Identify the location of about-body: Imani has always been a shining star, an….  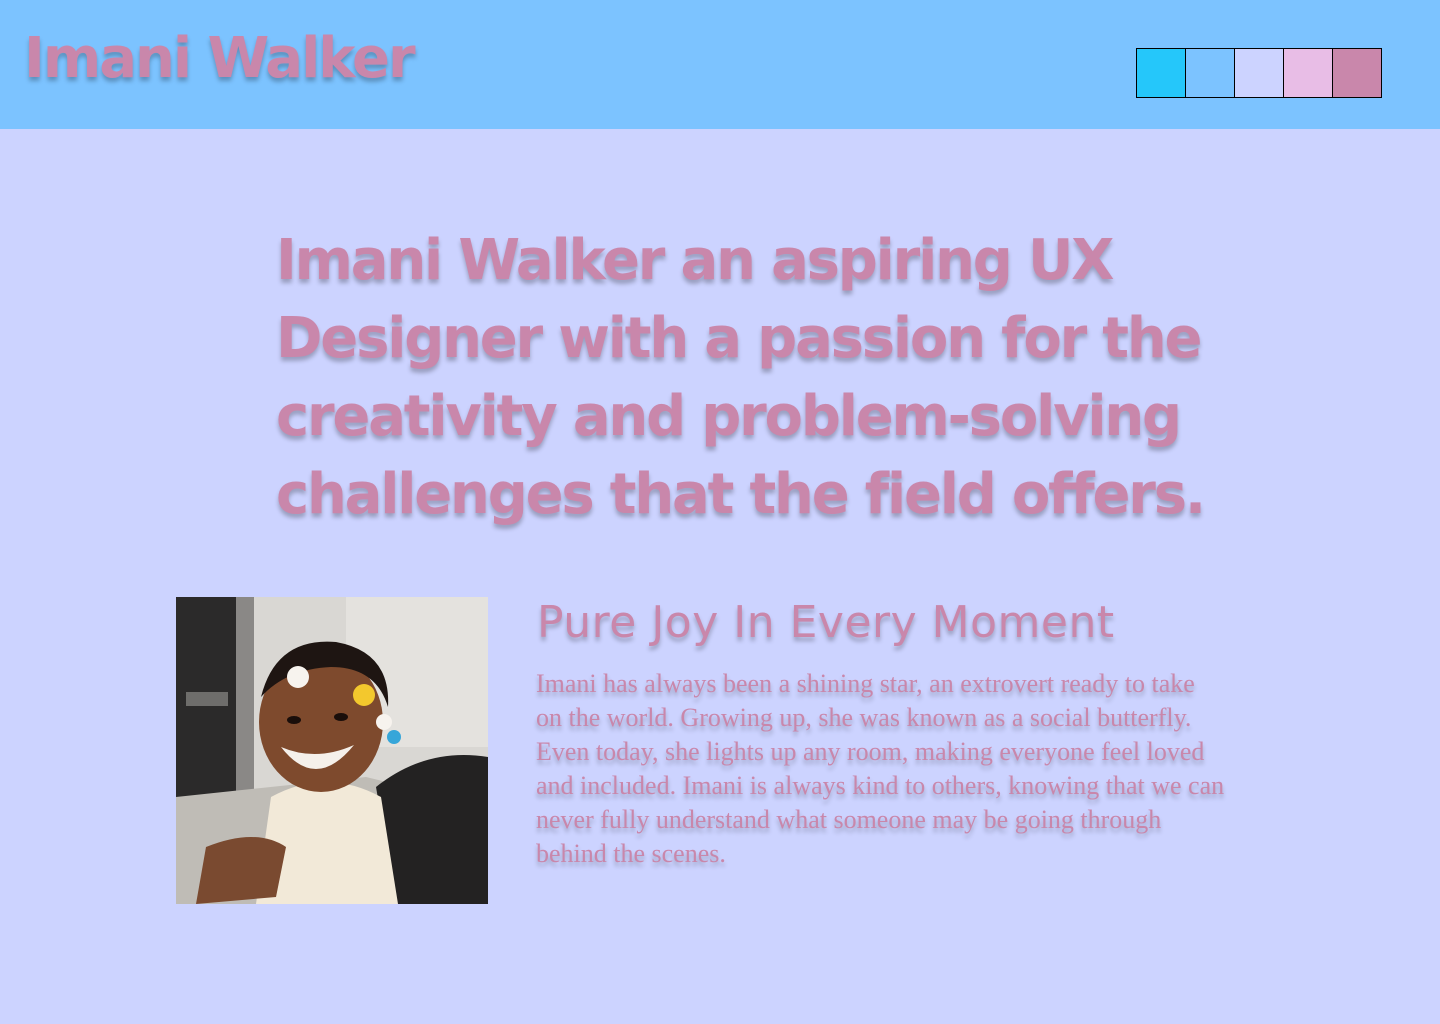
(880, 768).